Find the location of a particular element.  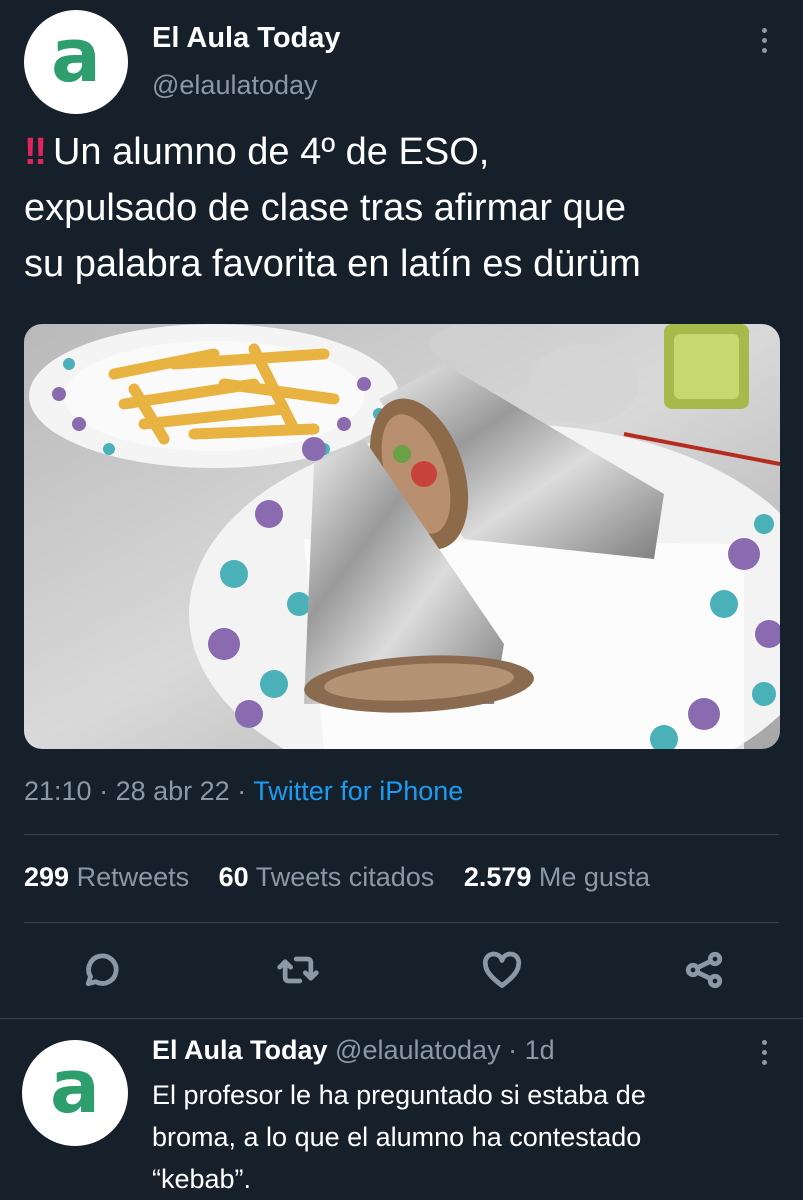

tweet-text-line-1: ‼ Un alumno de 4º de ESO, is located at coordinates (257, 152).